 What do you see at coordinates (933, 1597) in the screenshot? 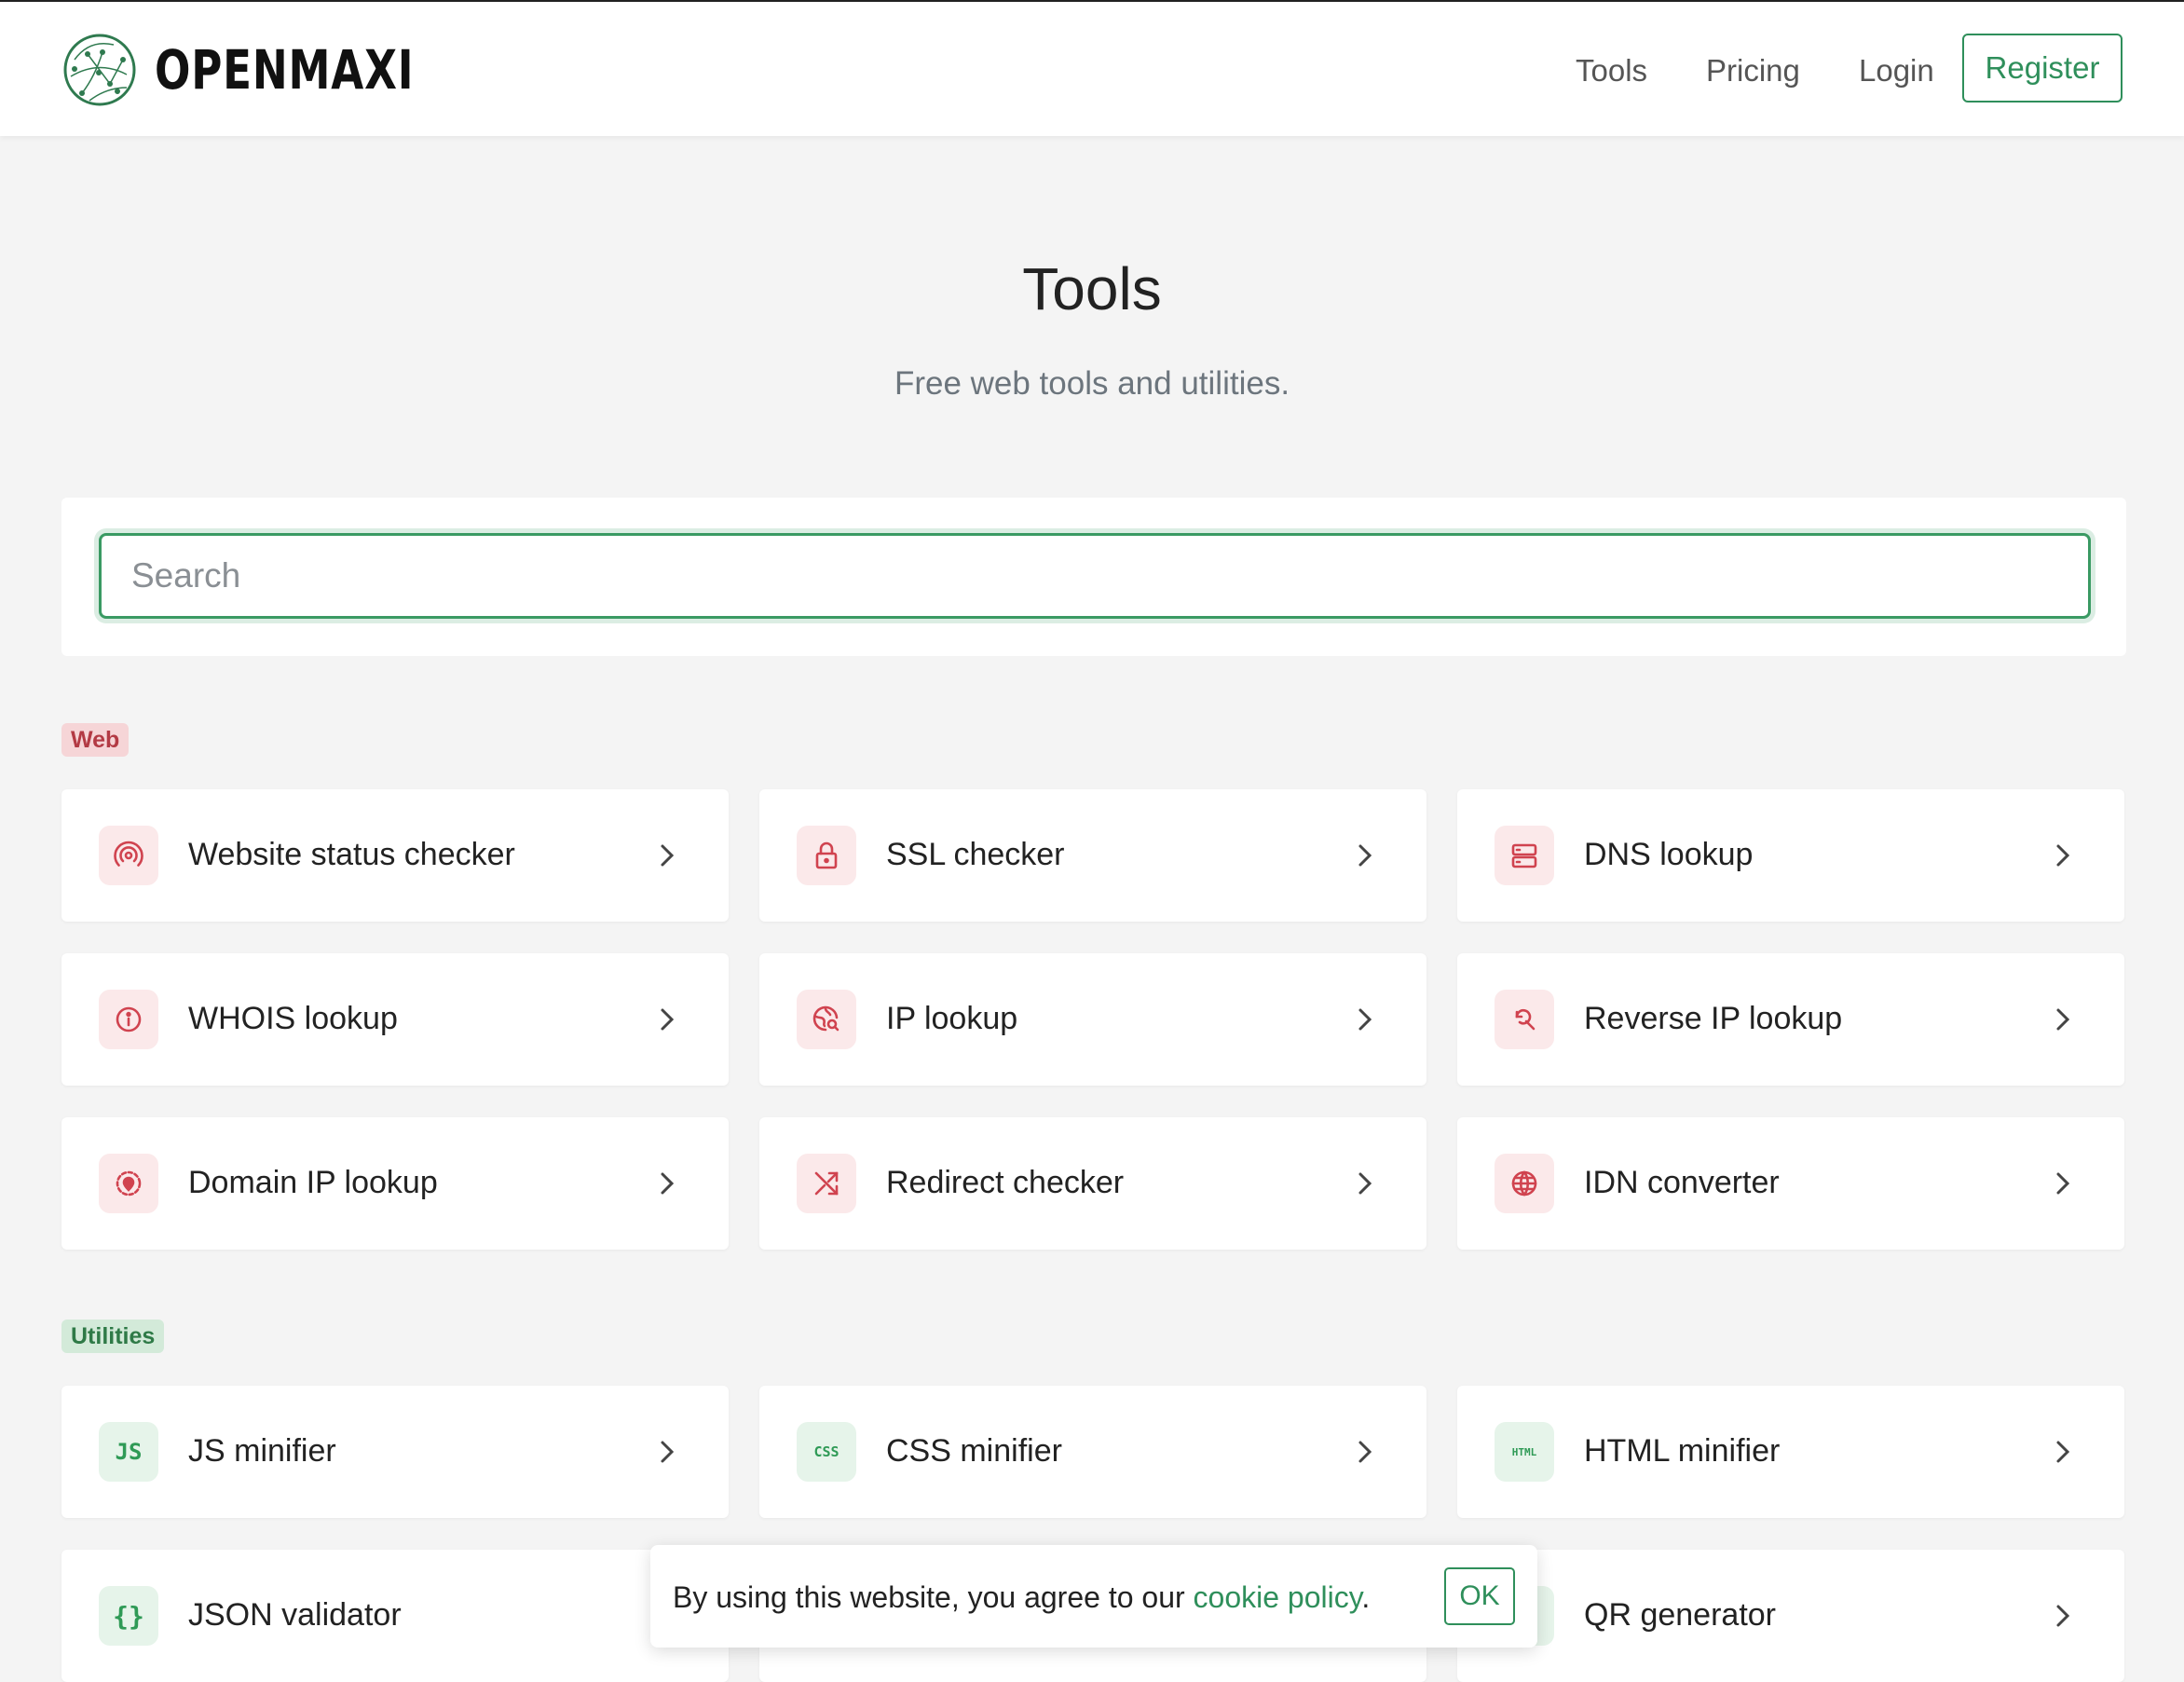
I see `cookie-text-before: By using this website, you agree to our` at bounding box center [933, 1597].